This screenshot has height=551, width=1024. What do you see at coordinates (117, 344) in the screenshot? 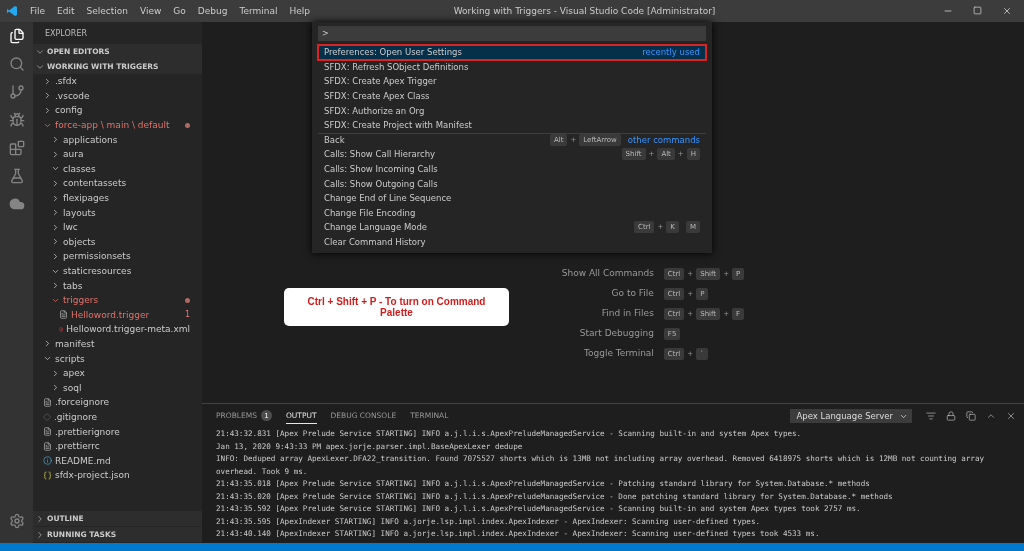
I see `explorer-folder: manifest` at bounding box center [117, 344].